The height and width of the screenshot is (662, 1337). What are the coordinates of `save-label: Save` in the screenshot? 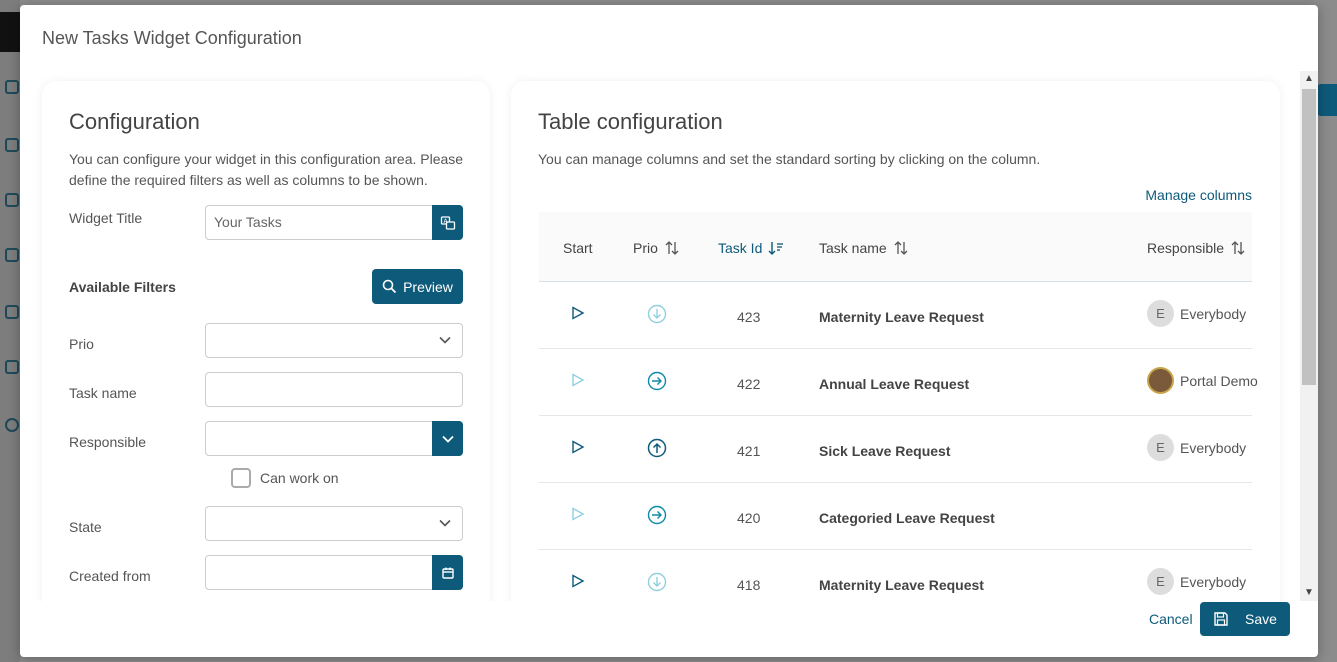 It's located at (1261, 619).